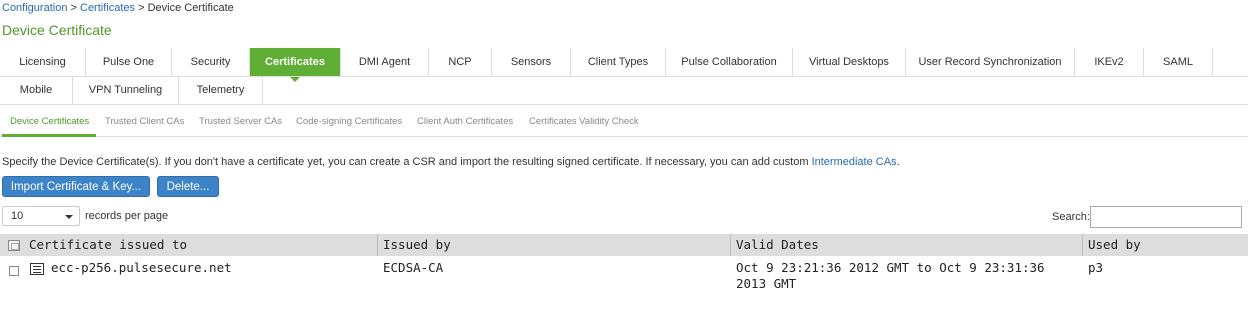  What do you see at coordinates (34, 8) in the screenshot?
I see `breadcrumb-link-configuration: Configuration` at bounding box center [34, 8].